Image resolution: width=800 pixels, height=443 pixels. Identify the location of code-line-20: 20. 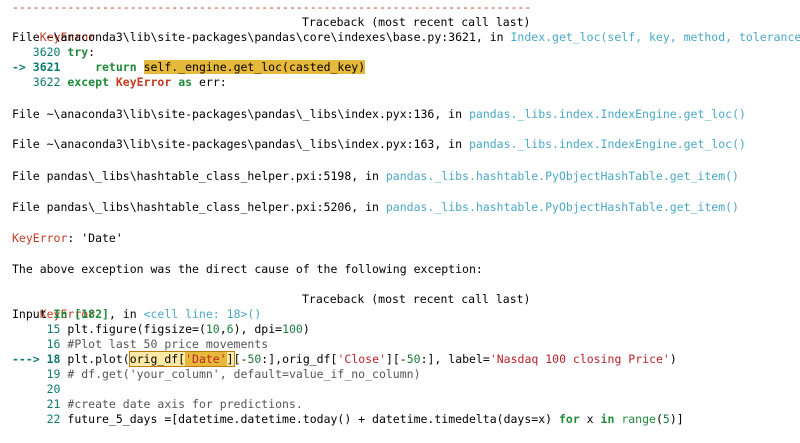
(39, 389).